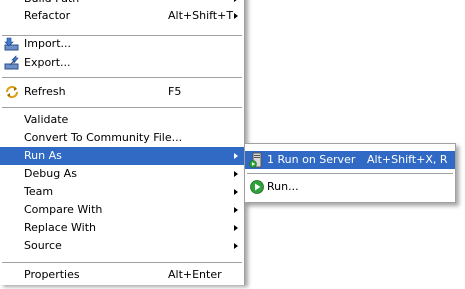 This screenshot has height=289, width=465. I want to click on submenu-item-run-on-server: 1 Run on Server Alt+Shift+X, R, so click(350, 160).